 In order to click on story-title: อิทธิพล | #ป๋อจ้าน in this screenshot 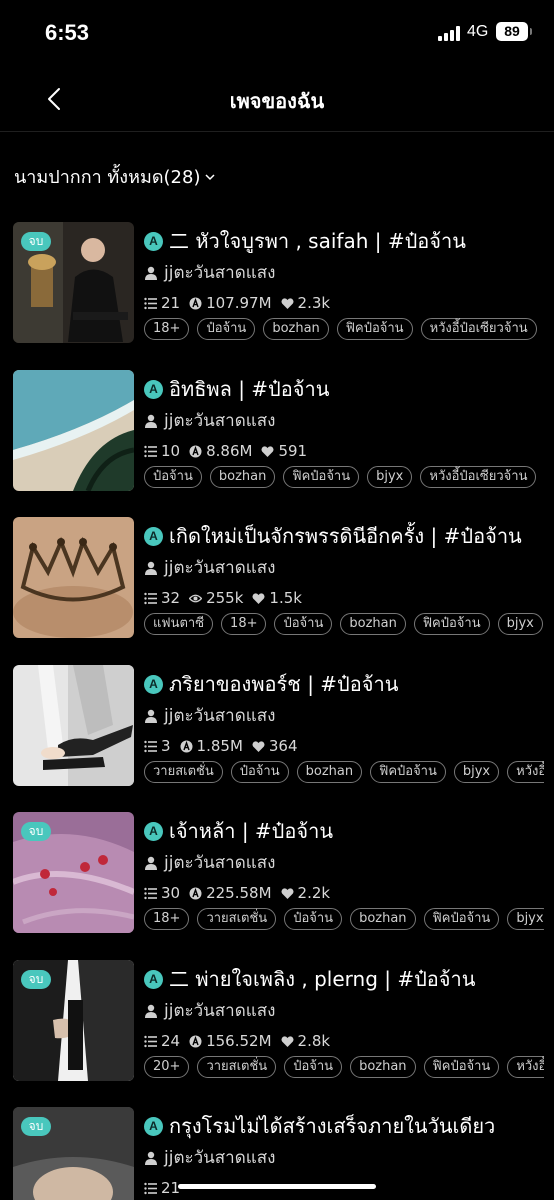, I will do `click(249, 389)`.